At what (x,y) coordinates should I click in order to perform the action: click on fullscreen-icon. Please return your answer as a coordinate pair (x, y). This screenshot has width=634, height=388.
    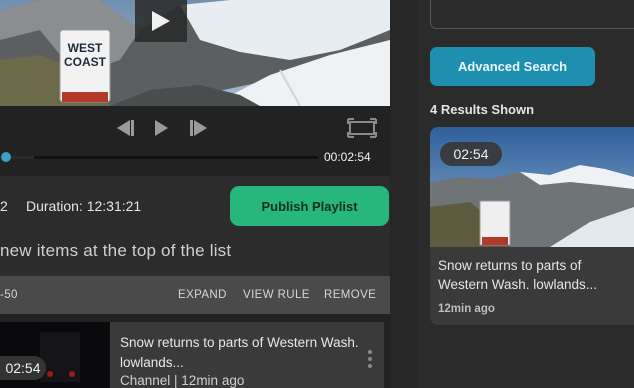
    Looking at the image, I should click on (362, 128).